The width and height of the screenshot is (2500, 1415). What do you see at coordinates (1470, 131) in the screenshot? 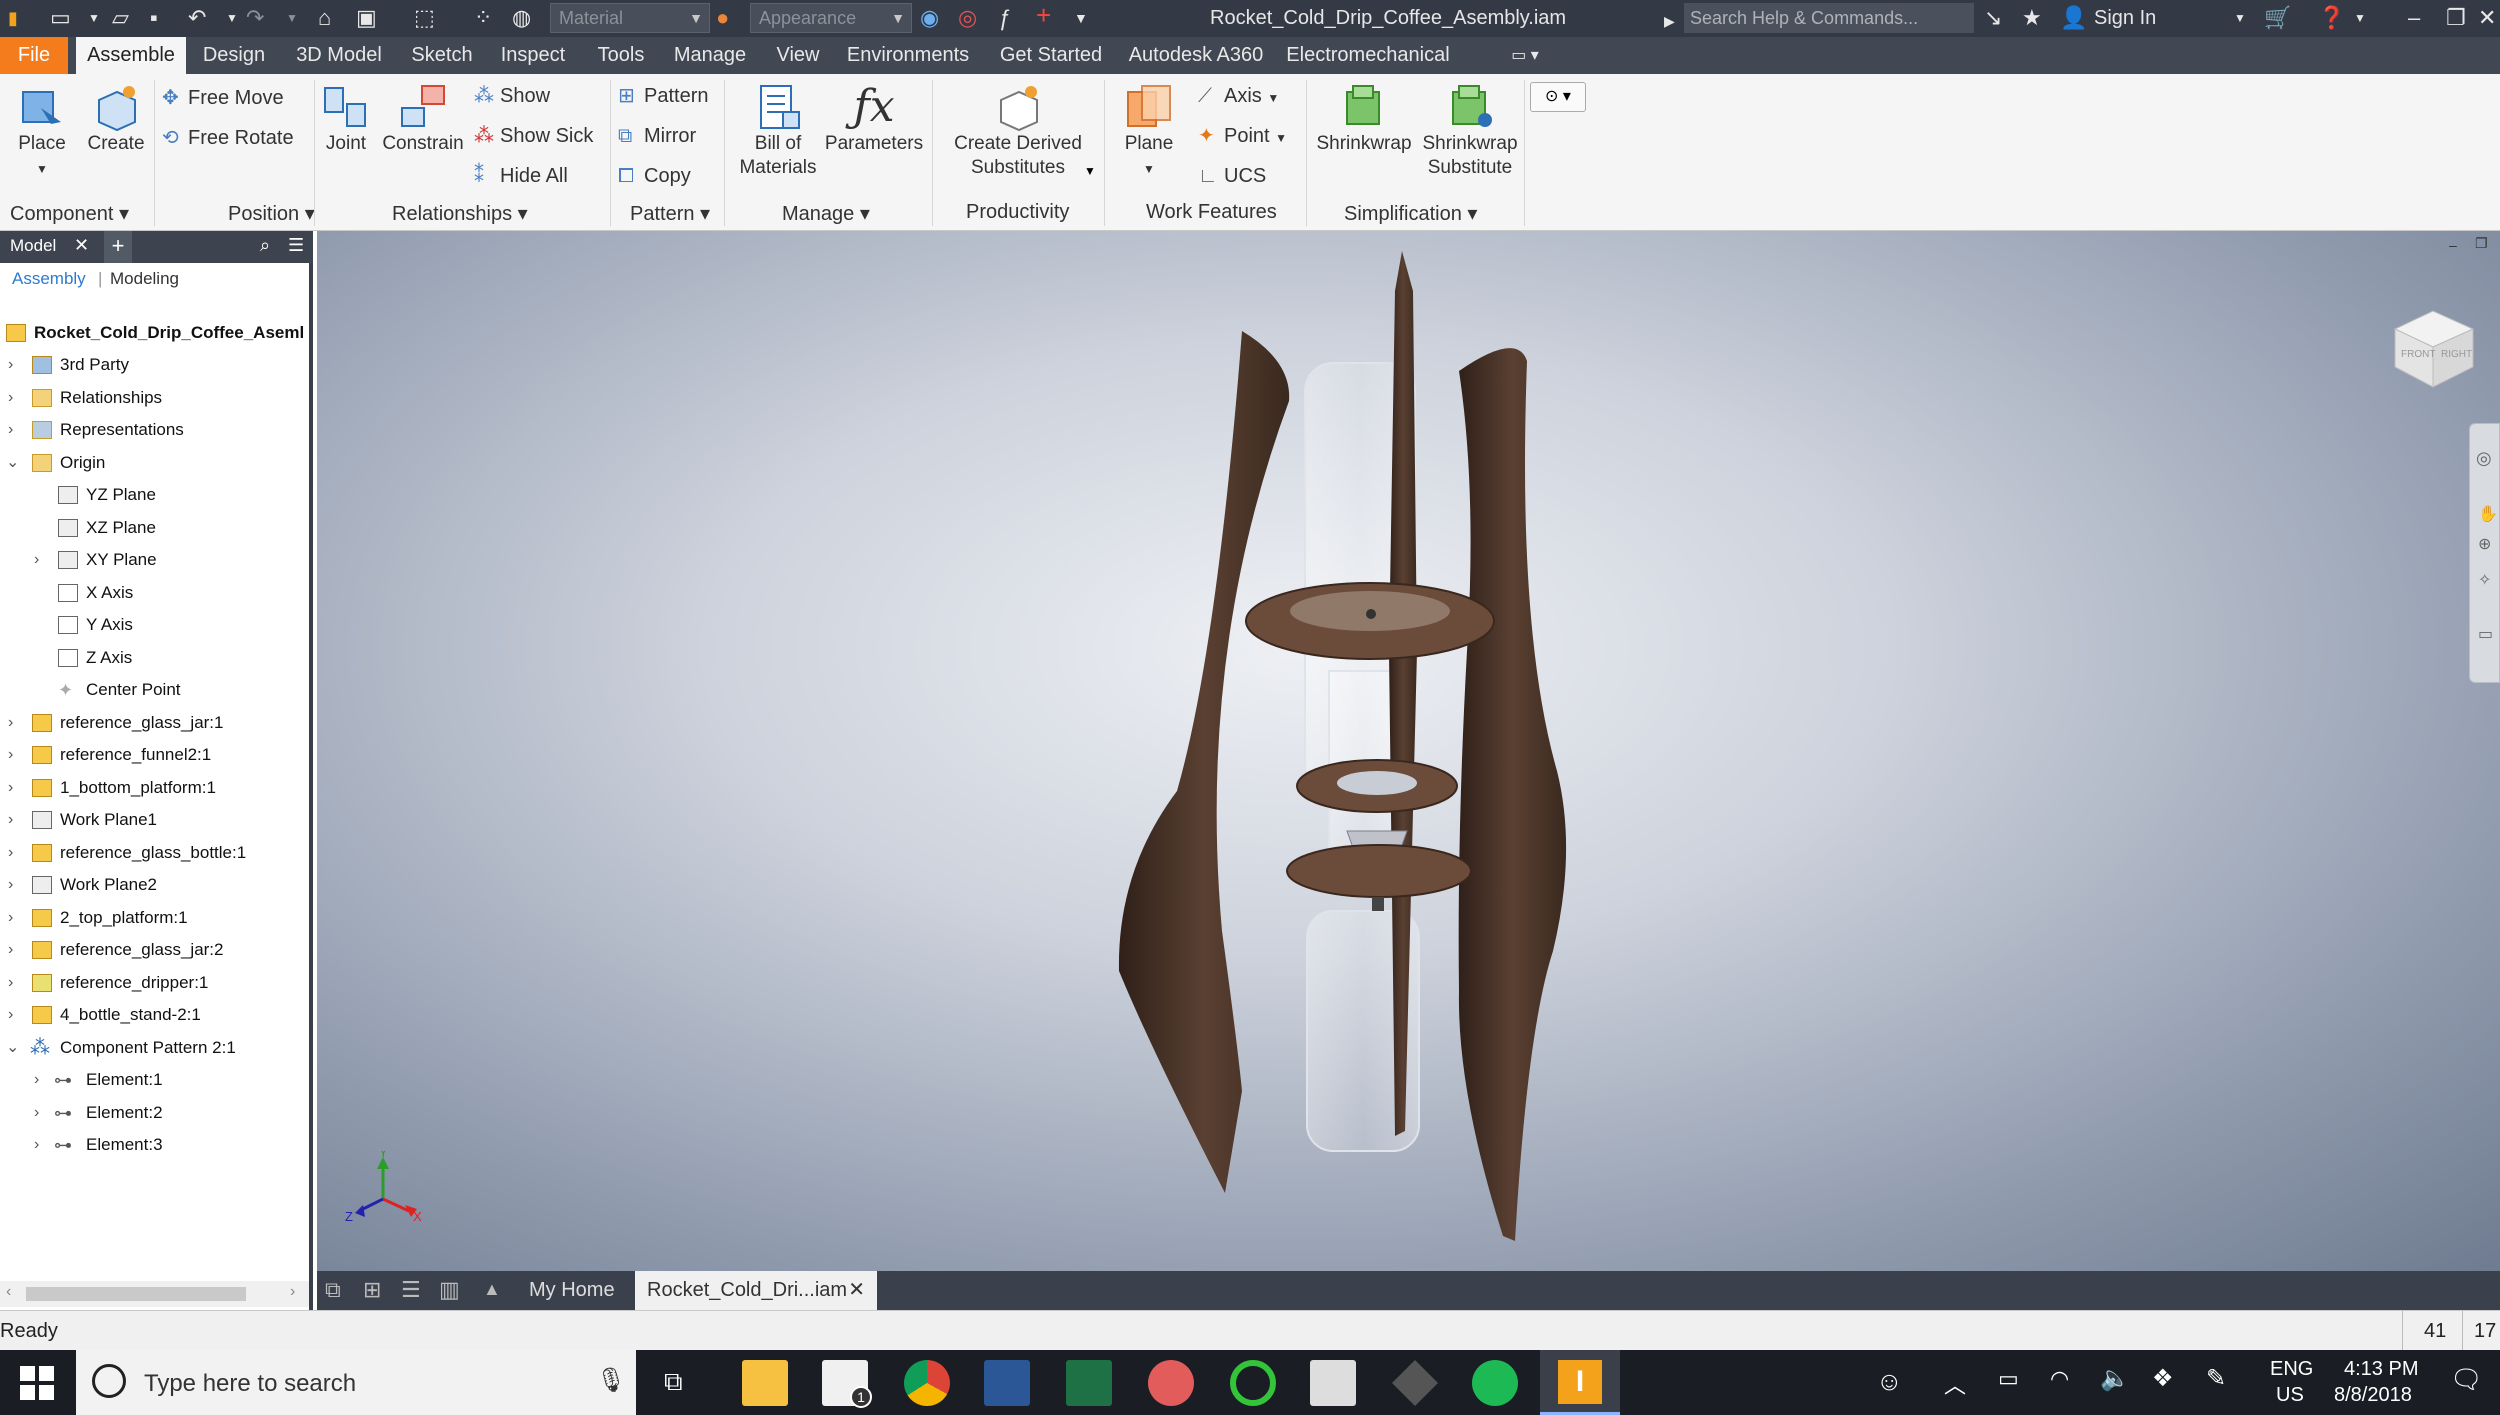
I see `shrinkwrap-substitute-button: Shrinkwrap Substitute` at bounding box center [1470, 131].